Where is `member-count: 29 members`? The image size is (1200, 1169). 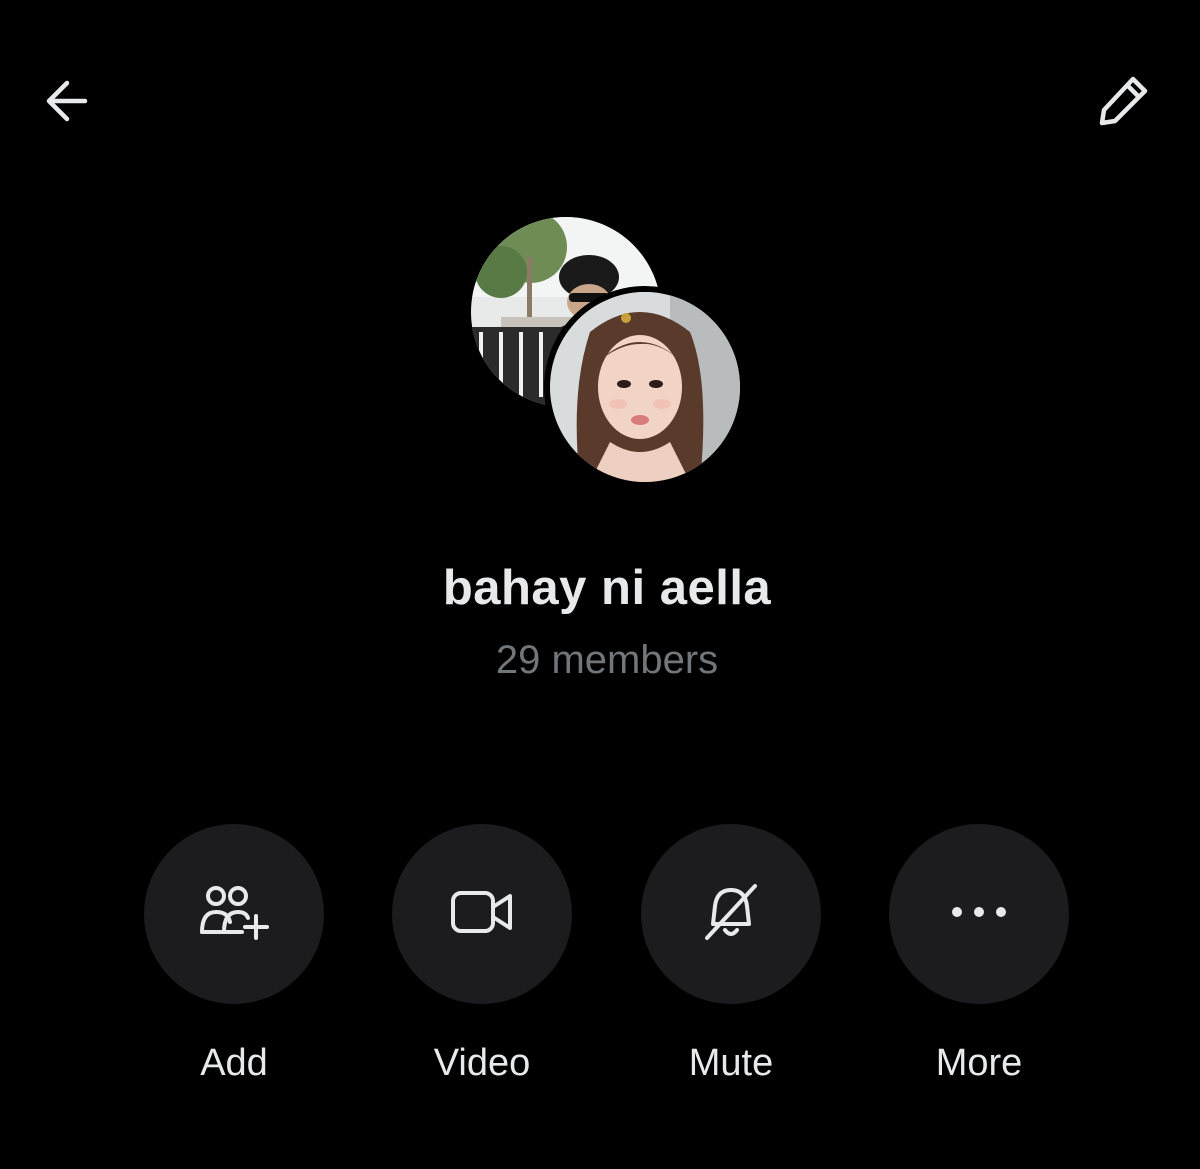 member-count: 29 members is located at coordinates (600, 660).